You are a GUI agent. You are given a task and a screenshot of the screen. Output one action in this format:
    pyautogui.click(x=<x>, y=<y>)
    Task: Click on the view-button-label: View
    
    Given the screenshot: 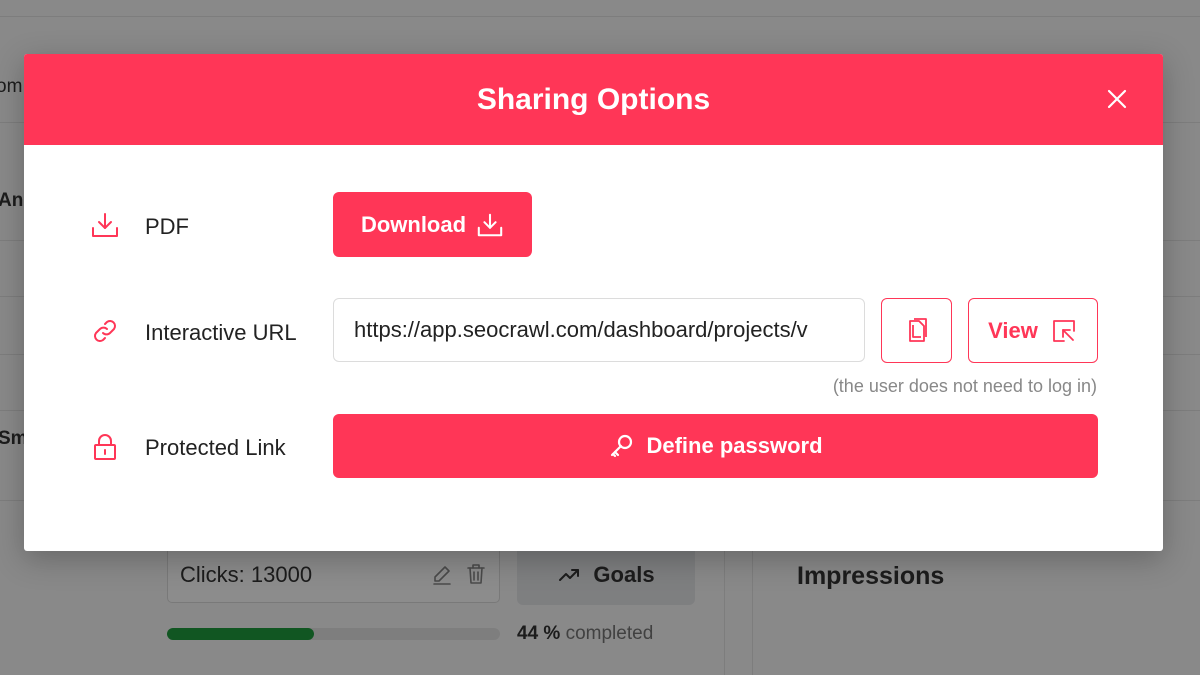 What is the action you would take?
    pyautogui.click(x=1013, y=330)
    